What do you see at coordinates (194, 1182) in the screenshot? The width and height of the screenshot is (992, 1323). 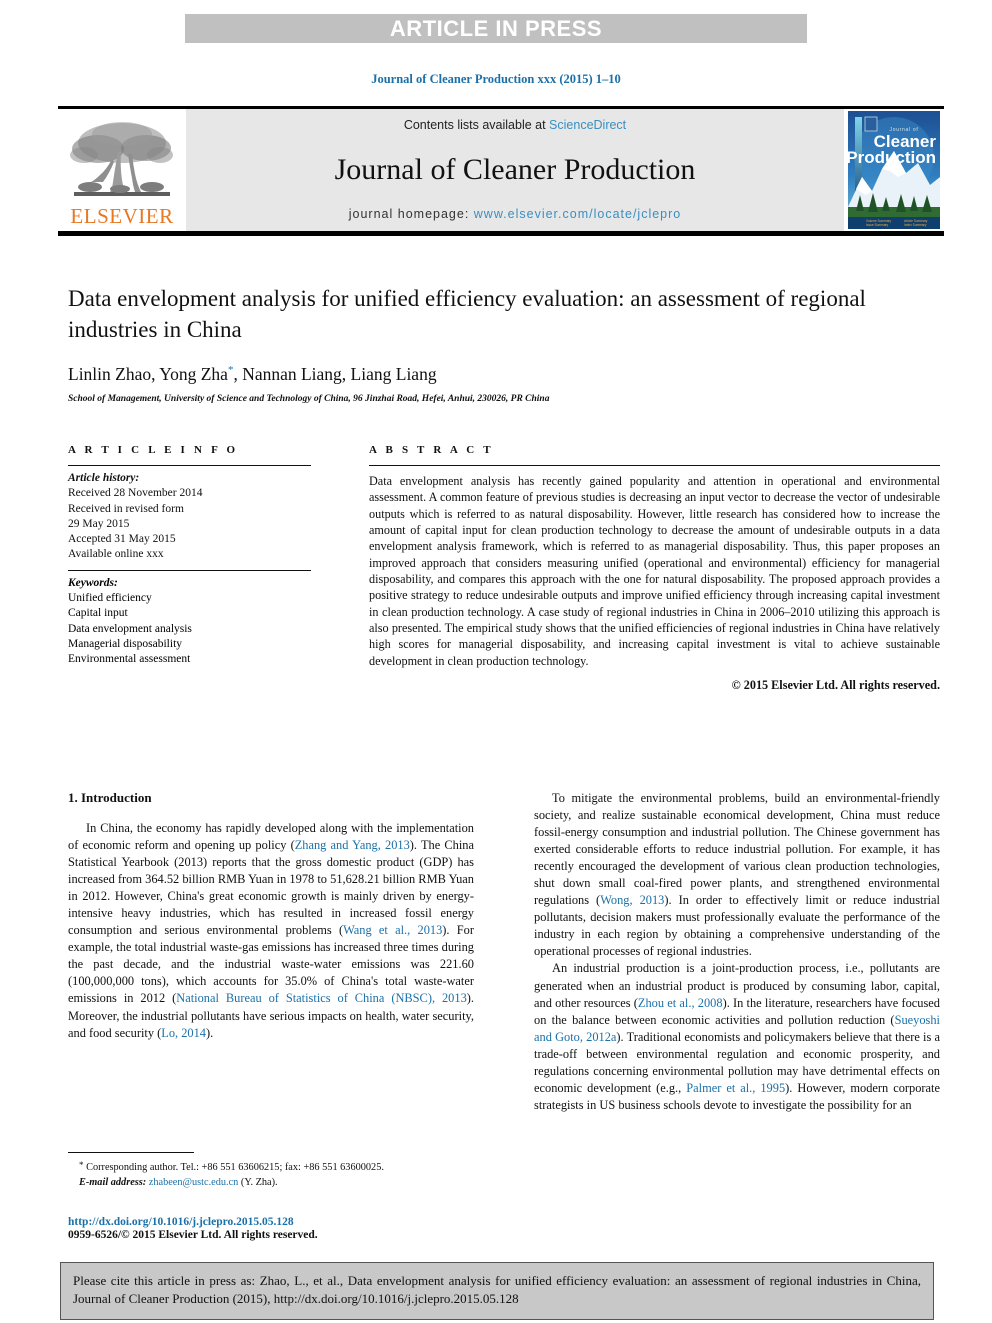 I see `email-link: zhabeen@ustc.edu.cn` at bounding box center [194, 1182].